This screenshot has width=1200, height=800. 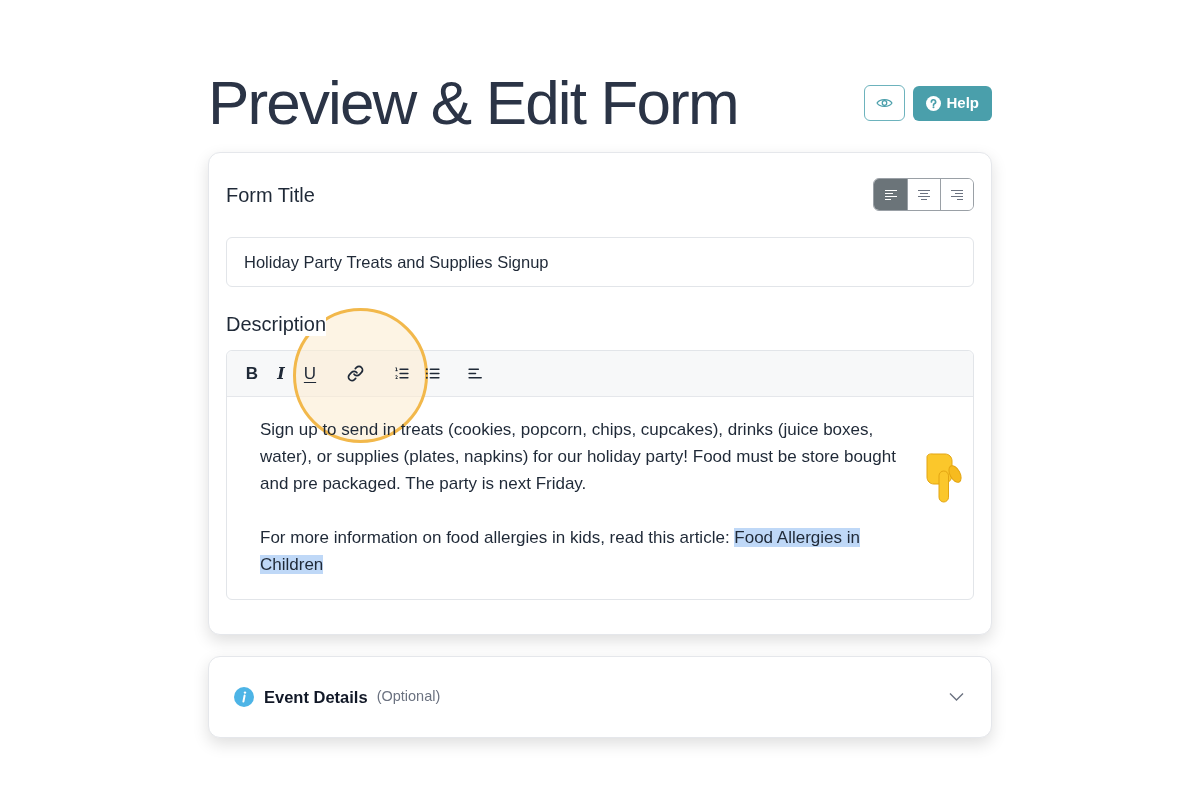 What do you see at coordinates (600, 262) in the screenshot?
I see `title-input: Holiday Party Treats and Supplies Signup` at bounding box center [600, 262].